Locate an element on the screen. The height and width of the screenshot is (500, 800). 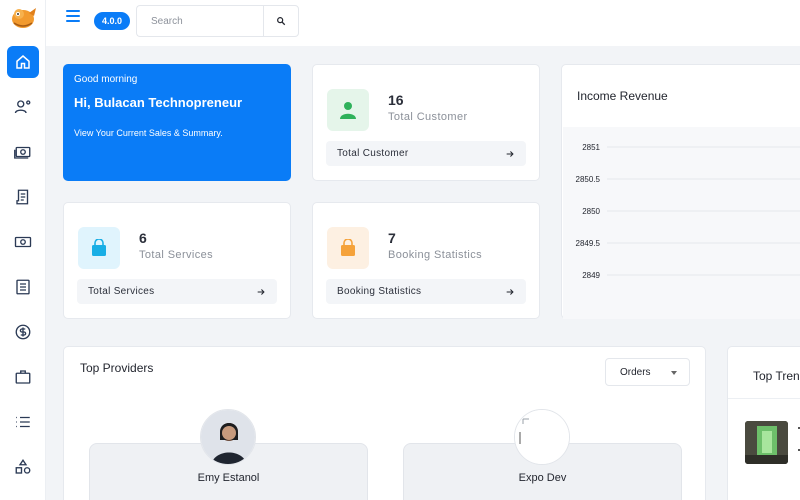
home-icon is located at coordinates (23, 62).